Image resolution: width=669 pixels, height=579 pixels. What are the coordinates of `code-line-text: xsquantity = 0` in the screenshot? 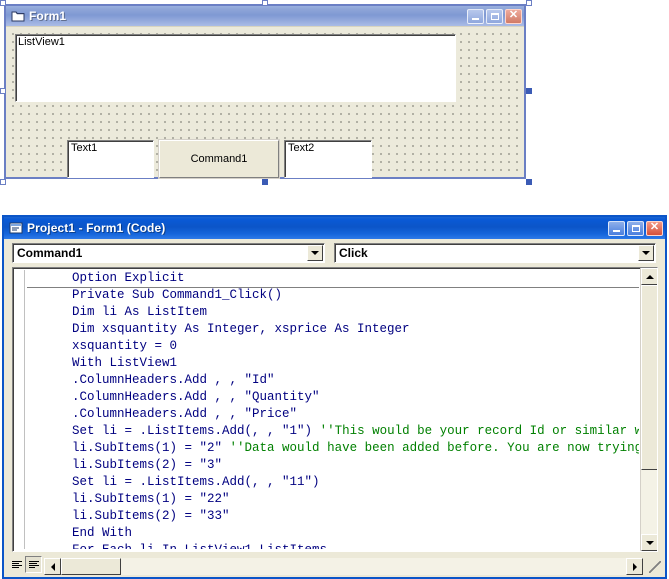 It's located at (102, 346).